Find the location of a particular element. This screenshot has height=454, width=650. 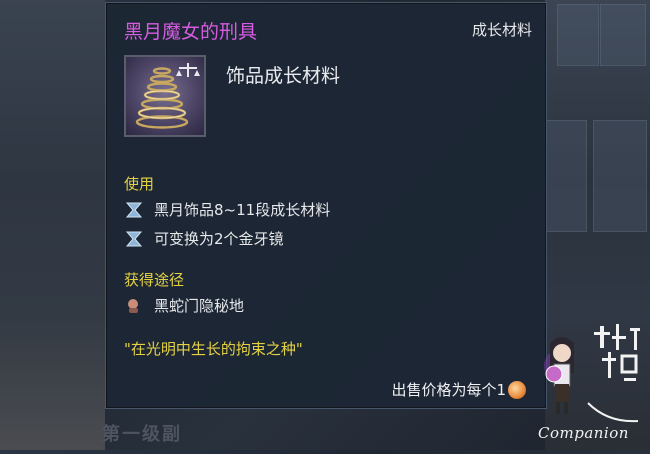

usage-text: 可变换为2个金牙镜 is located at coordinates (219, 239).